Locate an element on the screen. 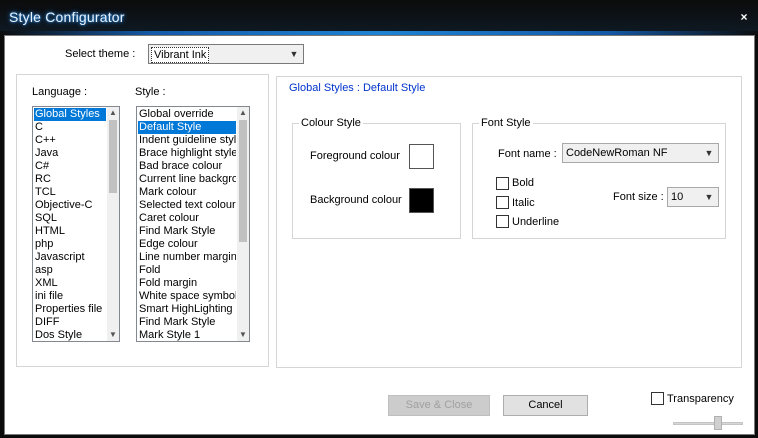  transparency-checkbox is located at coordinates (657, 398).